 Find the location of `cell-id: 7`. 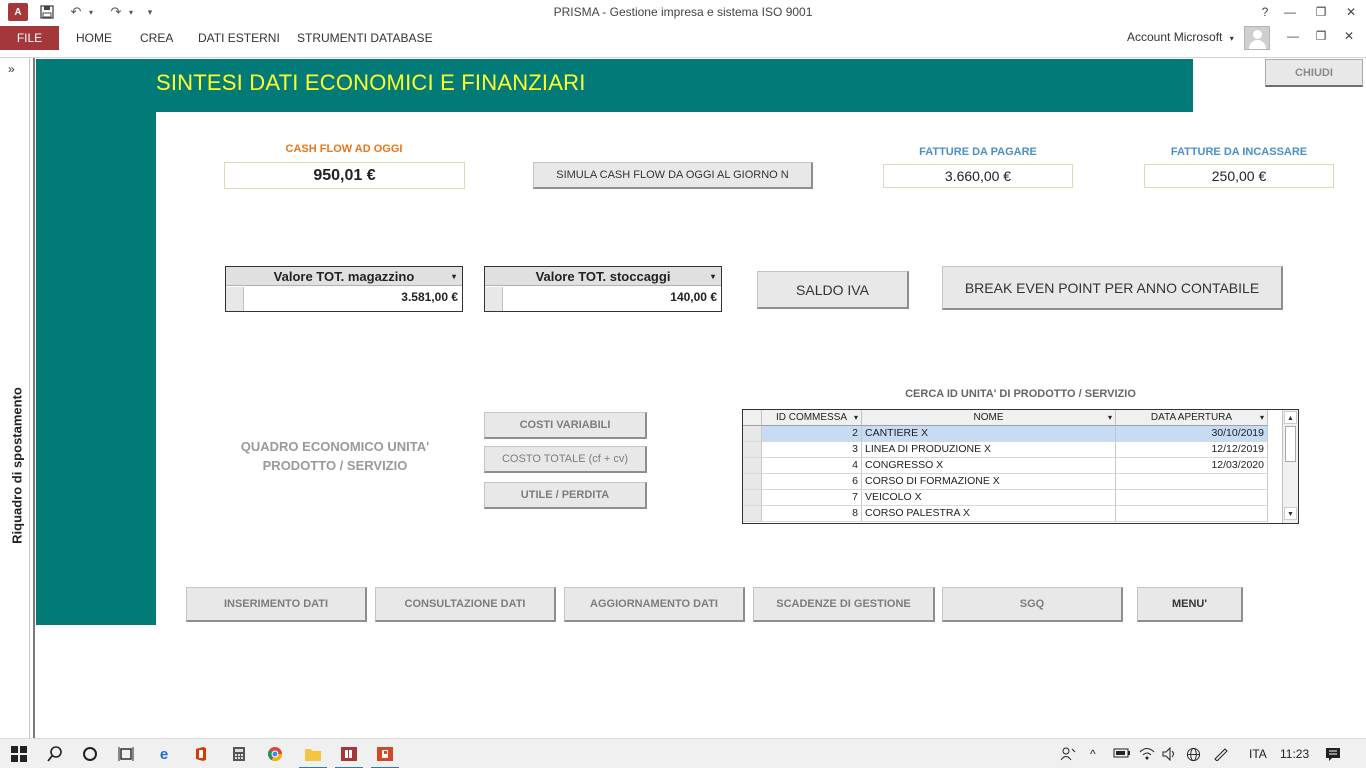

cell-id: 7 is located at coordinates (812, 498).